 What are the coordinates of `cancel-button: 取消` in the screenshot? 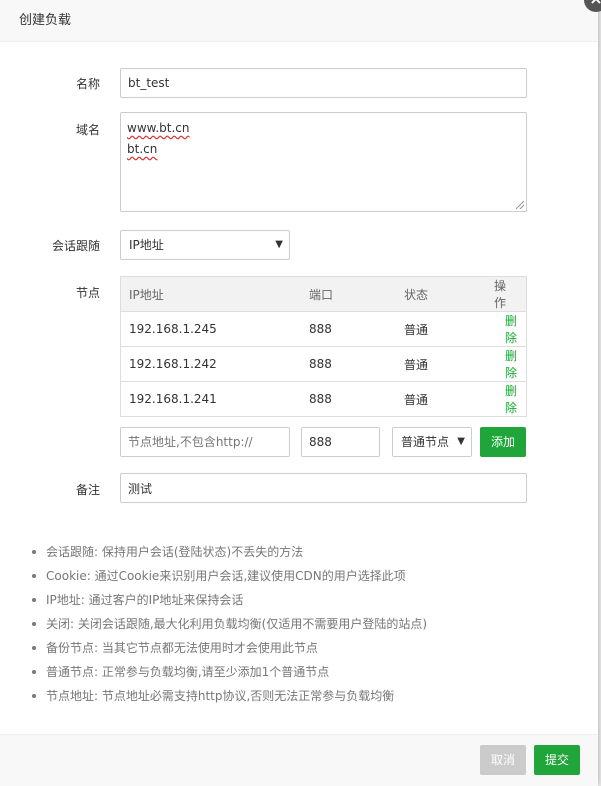 It's located at (503, 760).